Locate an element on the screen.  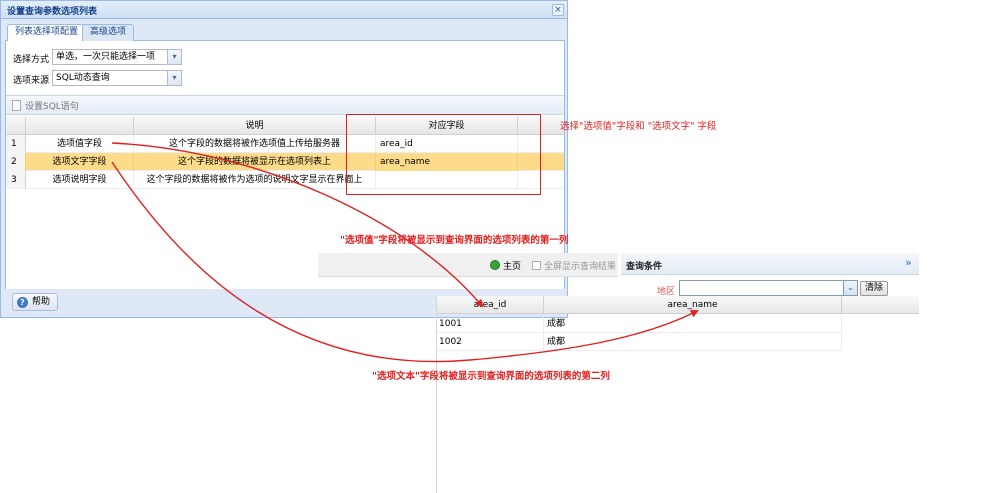
select-mode-combo: 单选，一次只能选择一项 ▾ is located at coordinates (117, 57).